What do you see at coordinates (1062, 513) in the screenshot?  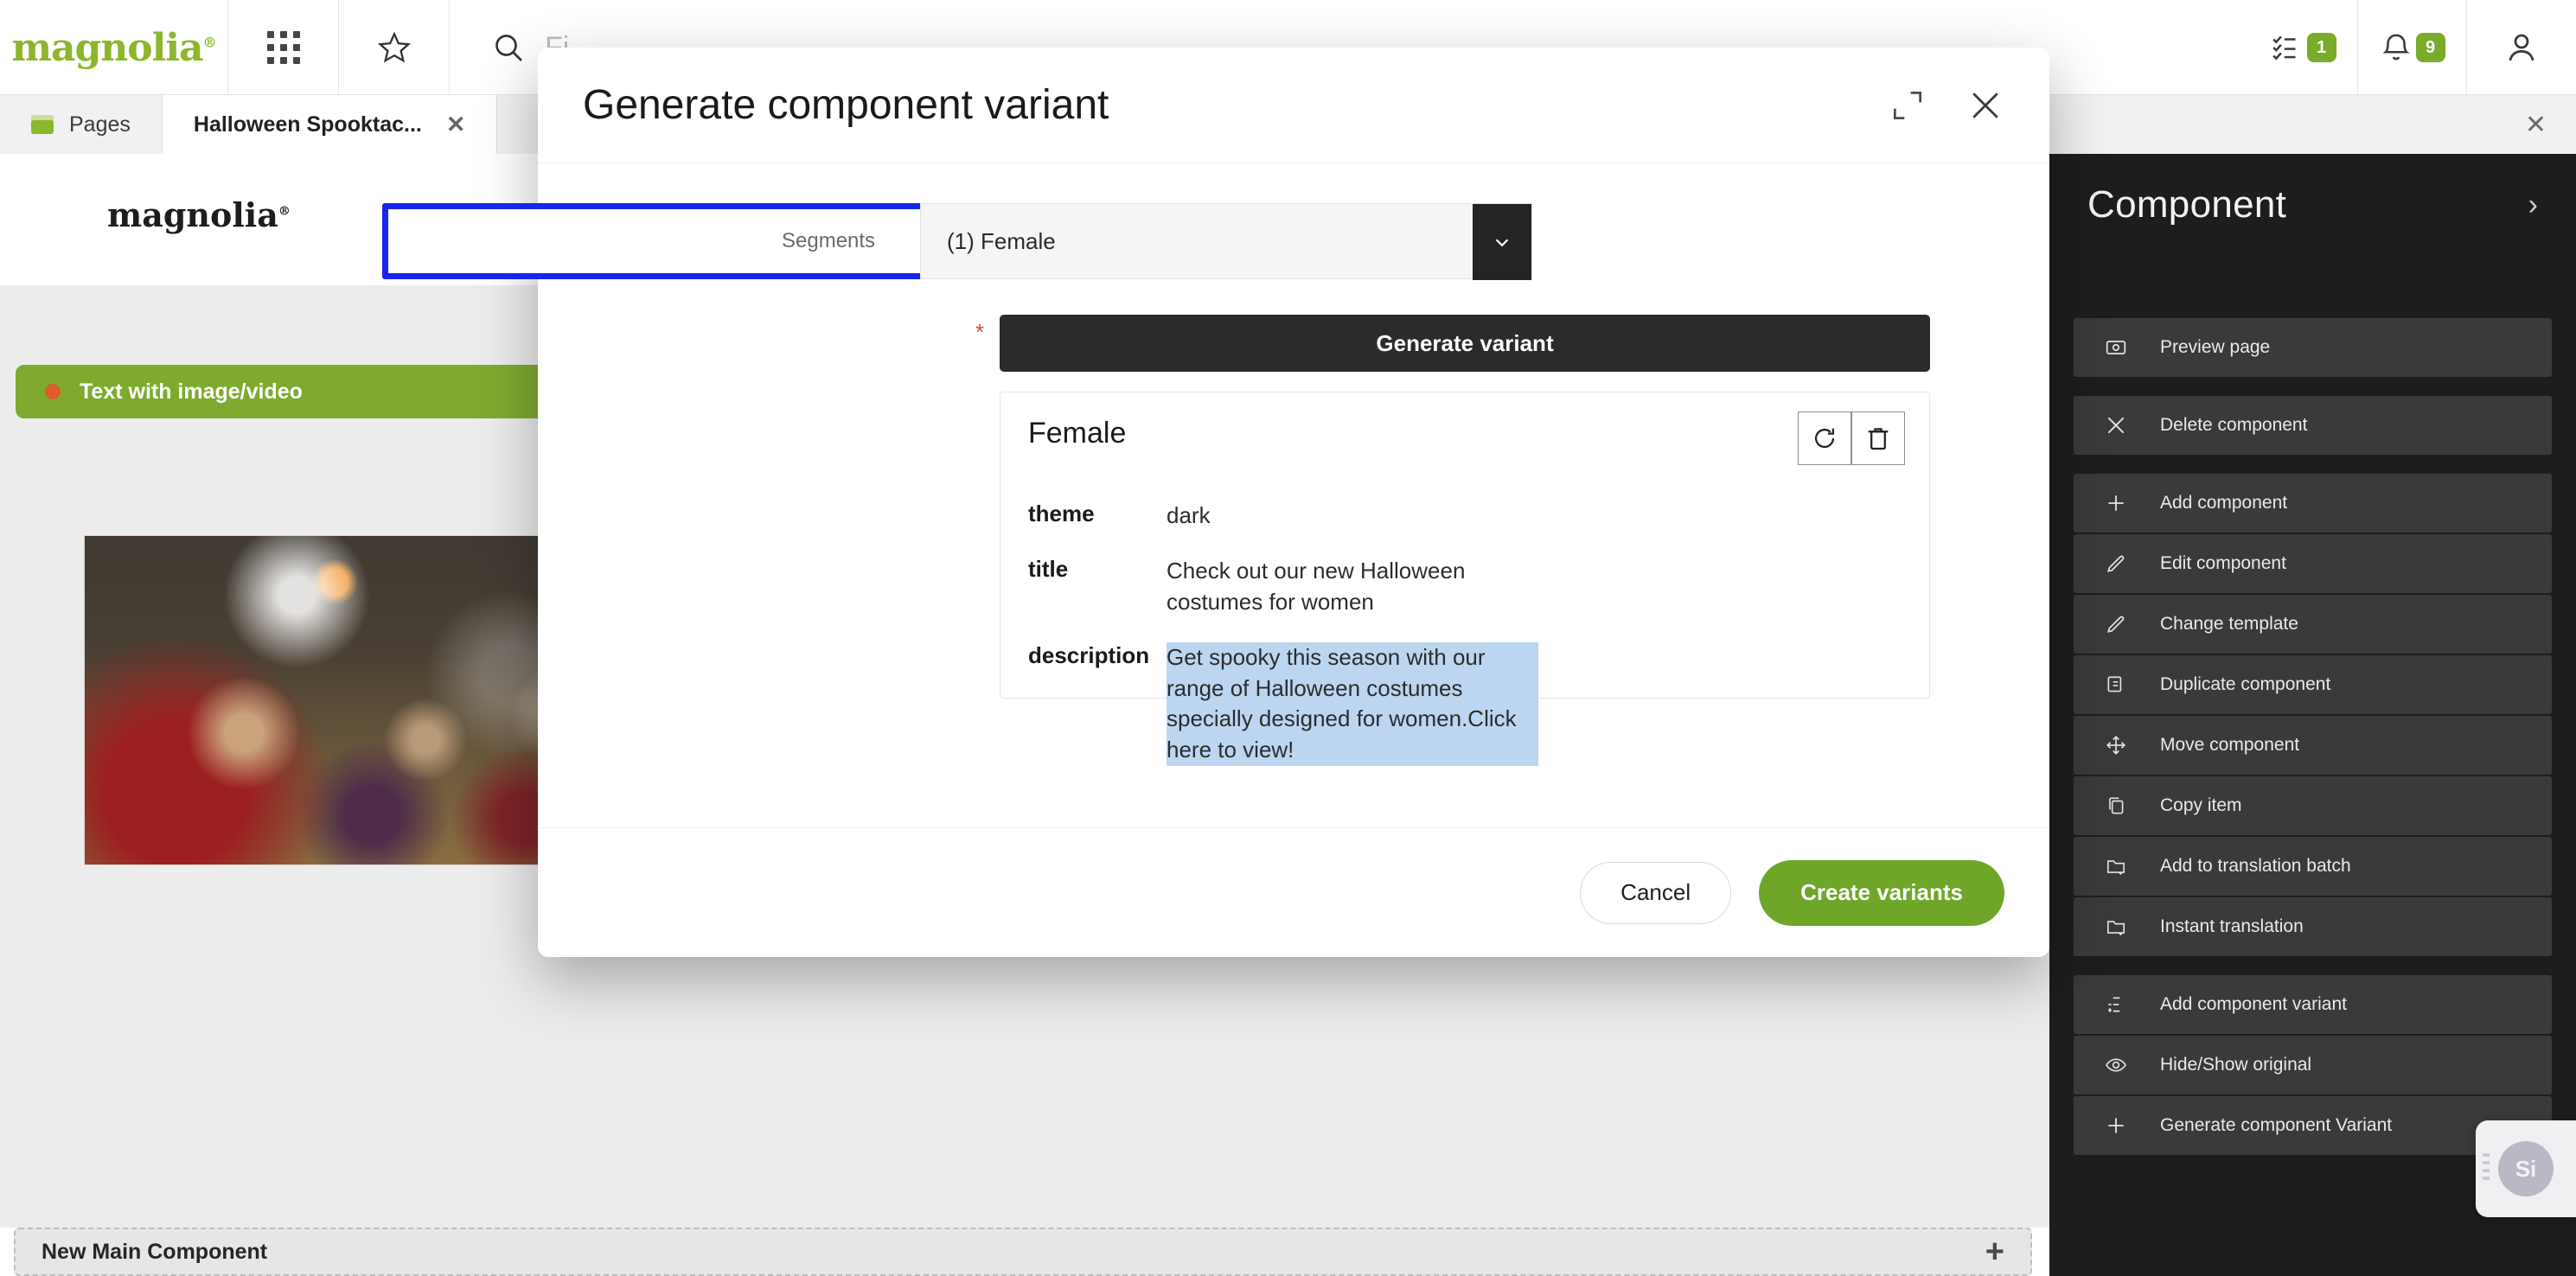 I see `field-key: theme` at bounding box center [1062, 513].